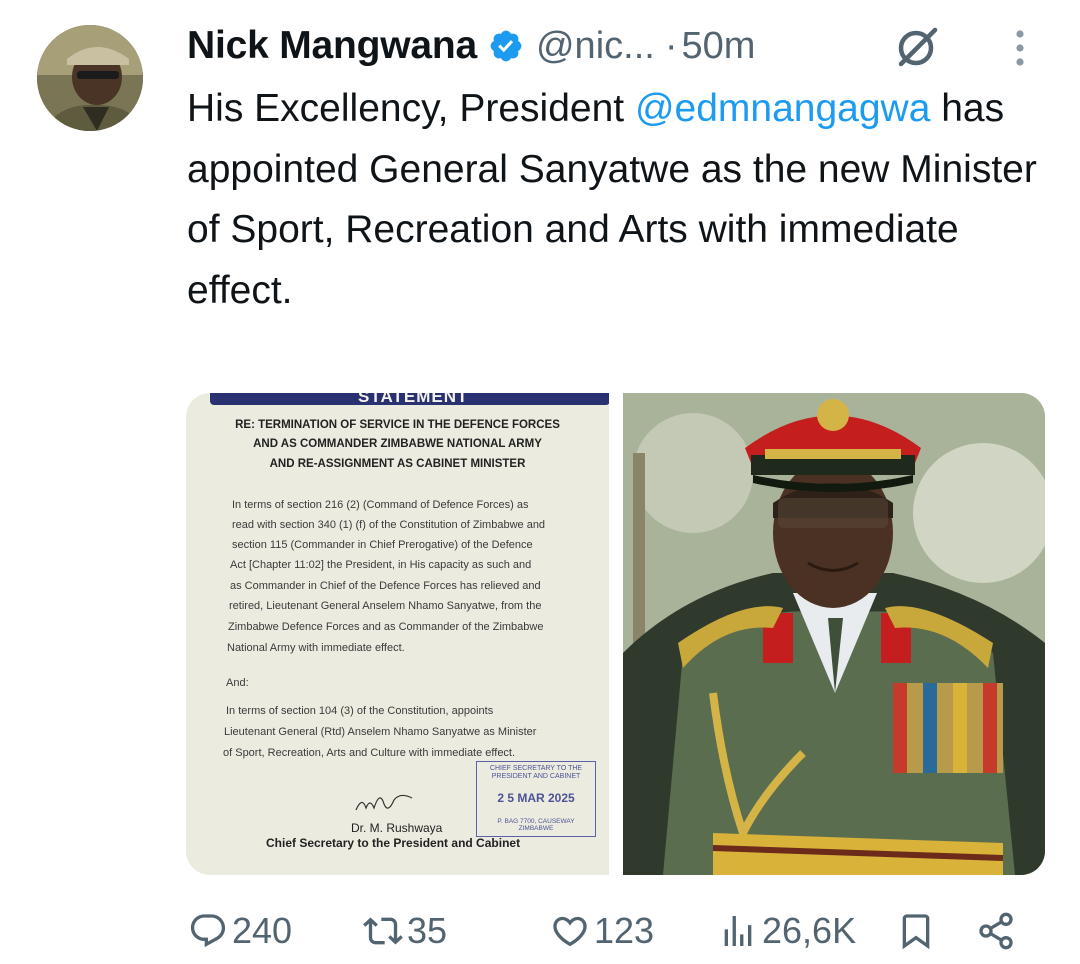  What do you see at coordinates (397, 444) in the screenshot?
I see `document-heading-line: AND AS COMMANDER ZIMBABWE NATIONAL ARMY` at bounding box center [397, 444].